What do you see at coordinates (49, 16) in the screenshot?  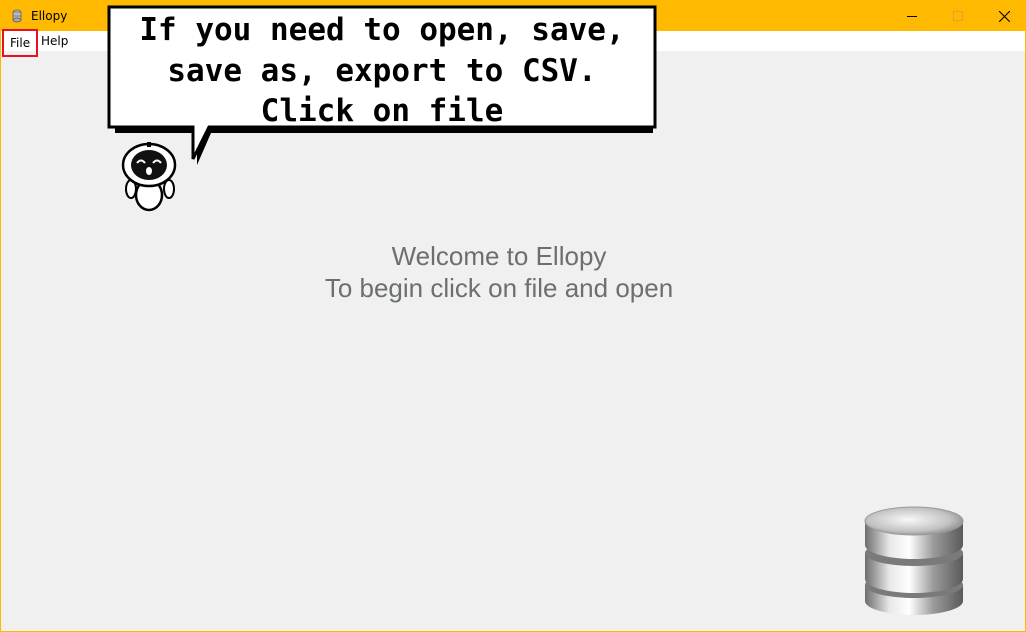 I see `window-title: Ellopy` at bounding box center [49, 16].